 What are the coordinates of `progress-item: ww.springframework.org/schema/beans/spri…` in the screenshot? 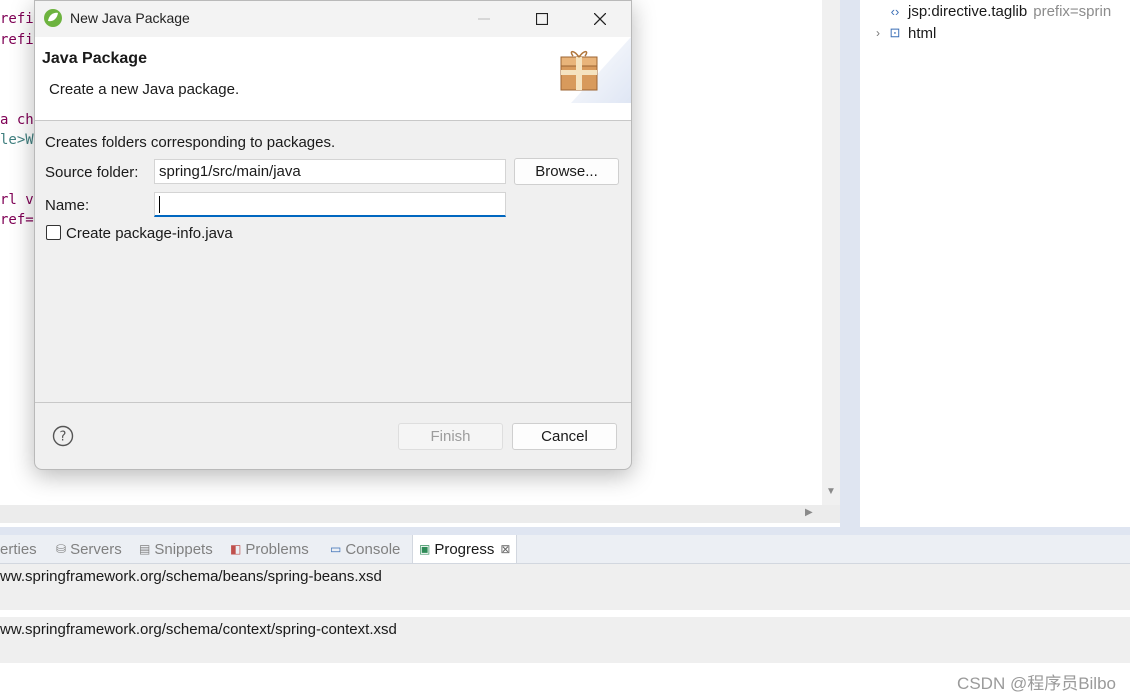 It's located at (565, 587).